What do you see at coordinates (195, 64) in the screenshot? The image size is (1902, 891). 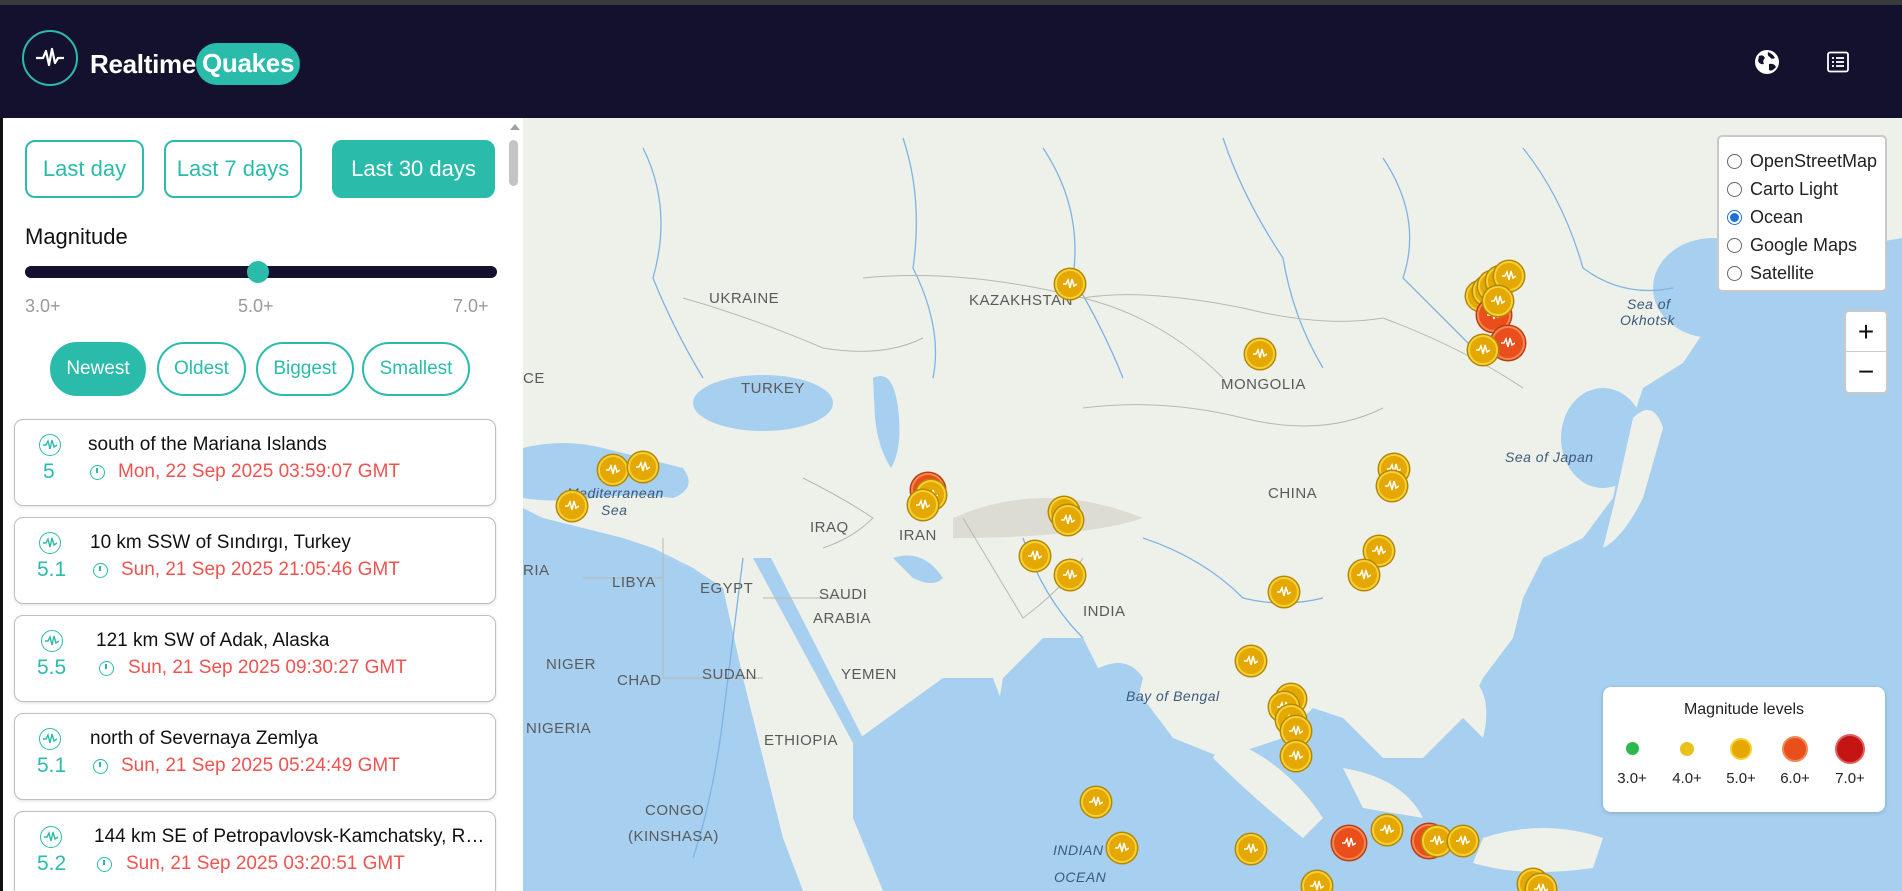 I see `logo-text: Realtime Quakes` at bounding box center [195, 64].